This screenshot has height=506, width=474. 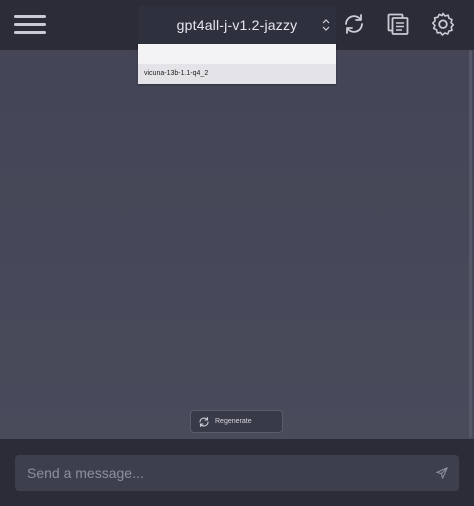 I want to click on settings-gear-icon, so click(x=443, y=24).